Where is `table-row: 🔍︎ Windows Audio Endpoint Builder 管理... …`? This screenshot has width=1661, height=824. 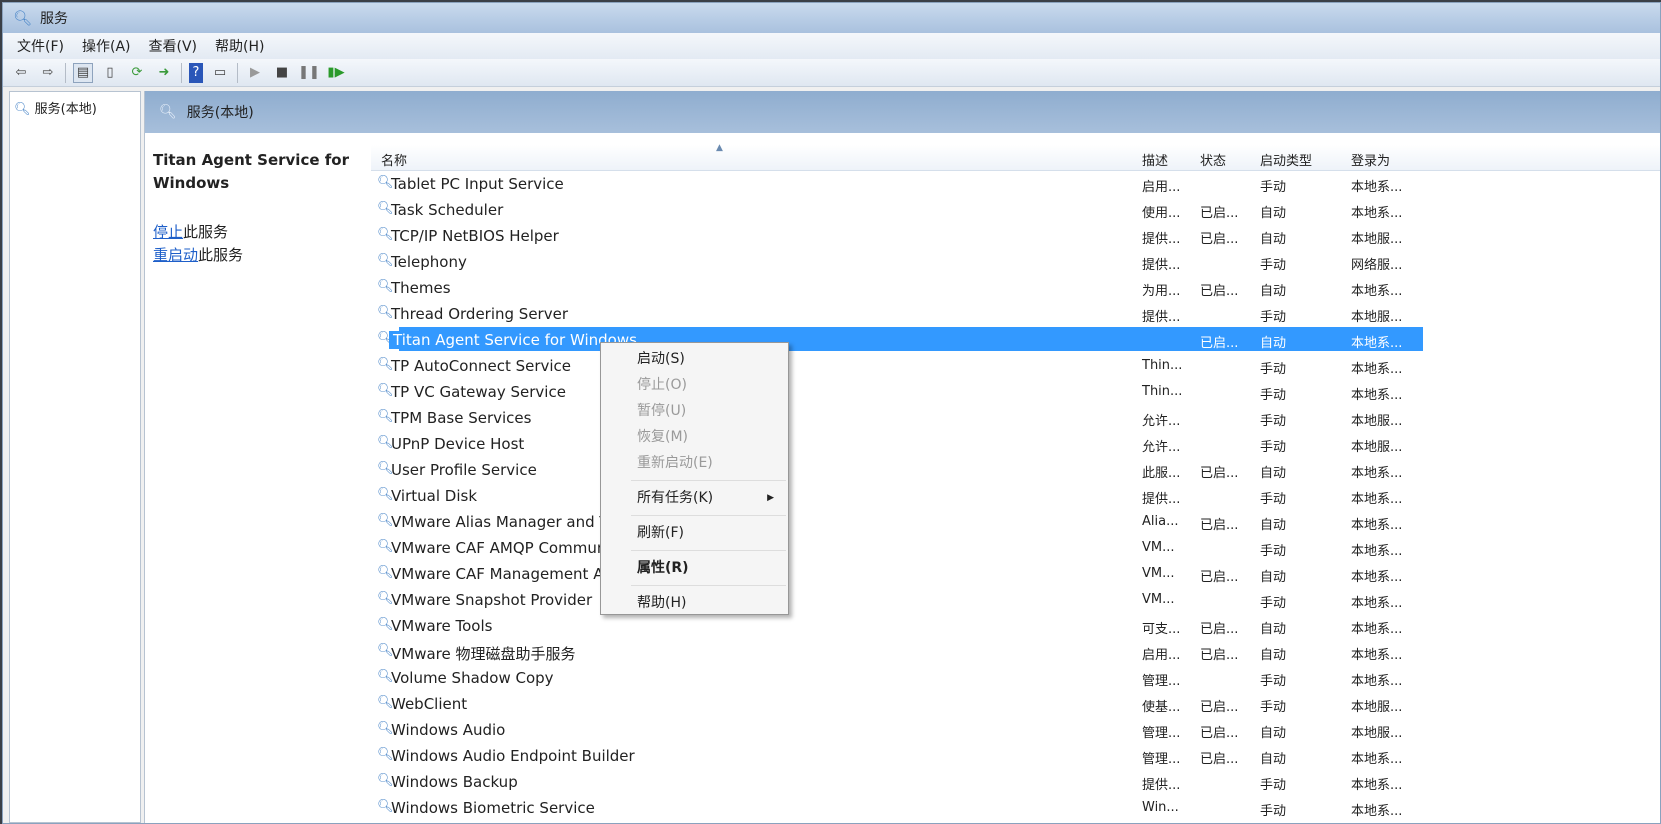
table-row: 🔍︎ Windows Audio Endpoint Builder 管理... … is located at coordinates (897, 756).